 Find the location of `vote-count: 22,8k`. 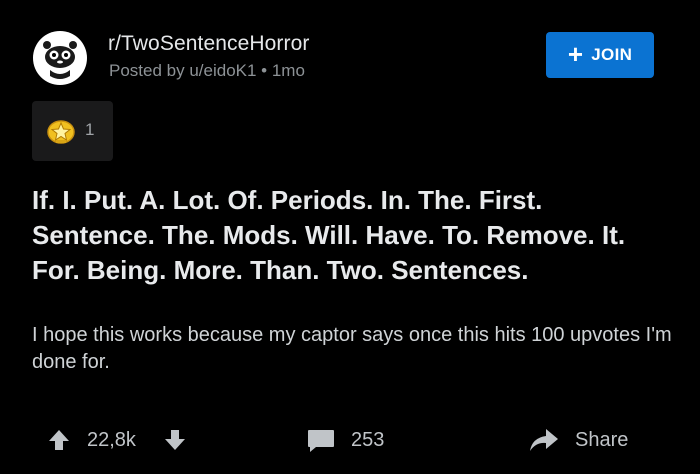

vote-count: 22,8k is located at coordinates (111, 440).